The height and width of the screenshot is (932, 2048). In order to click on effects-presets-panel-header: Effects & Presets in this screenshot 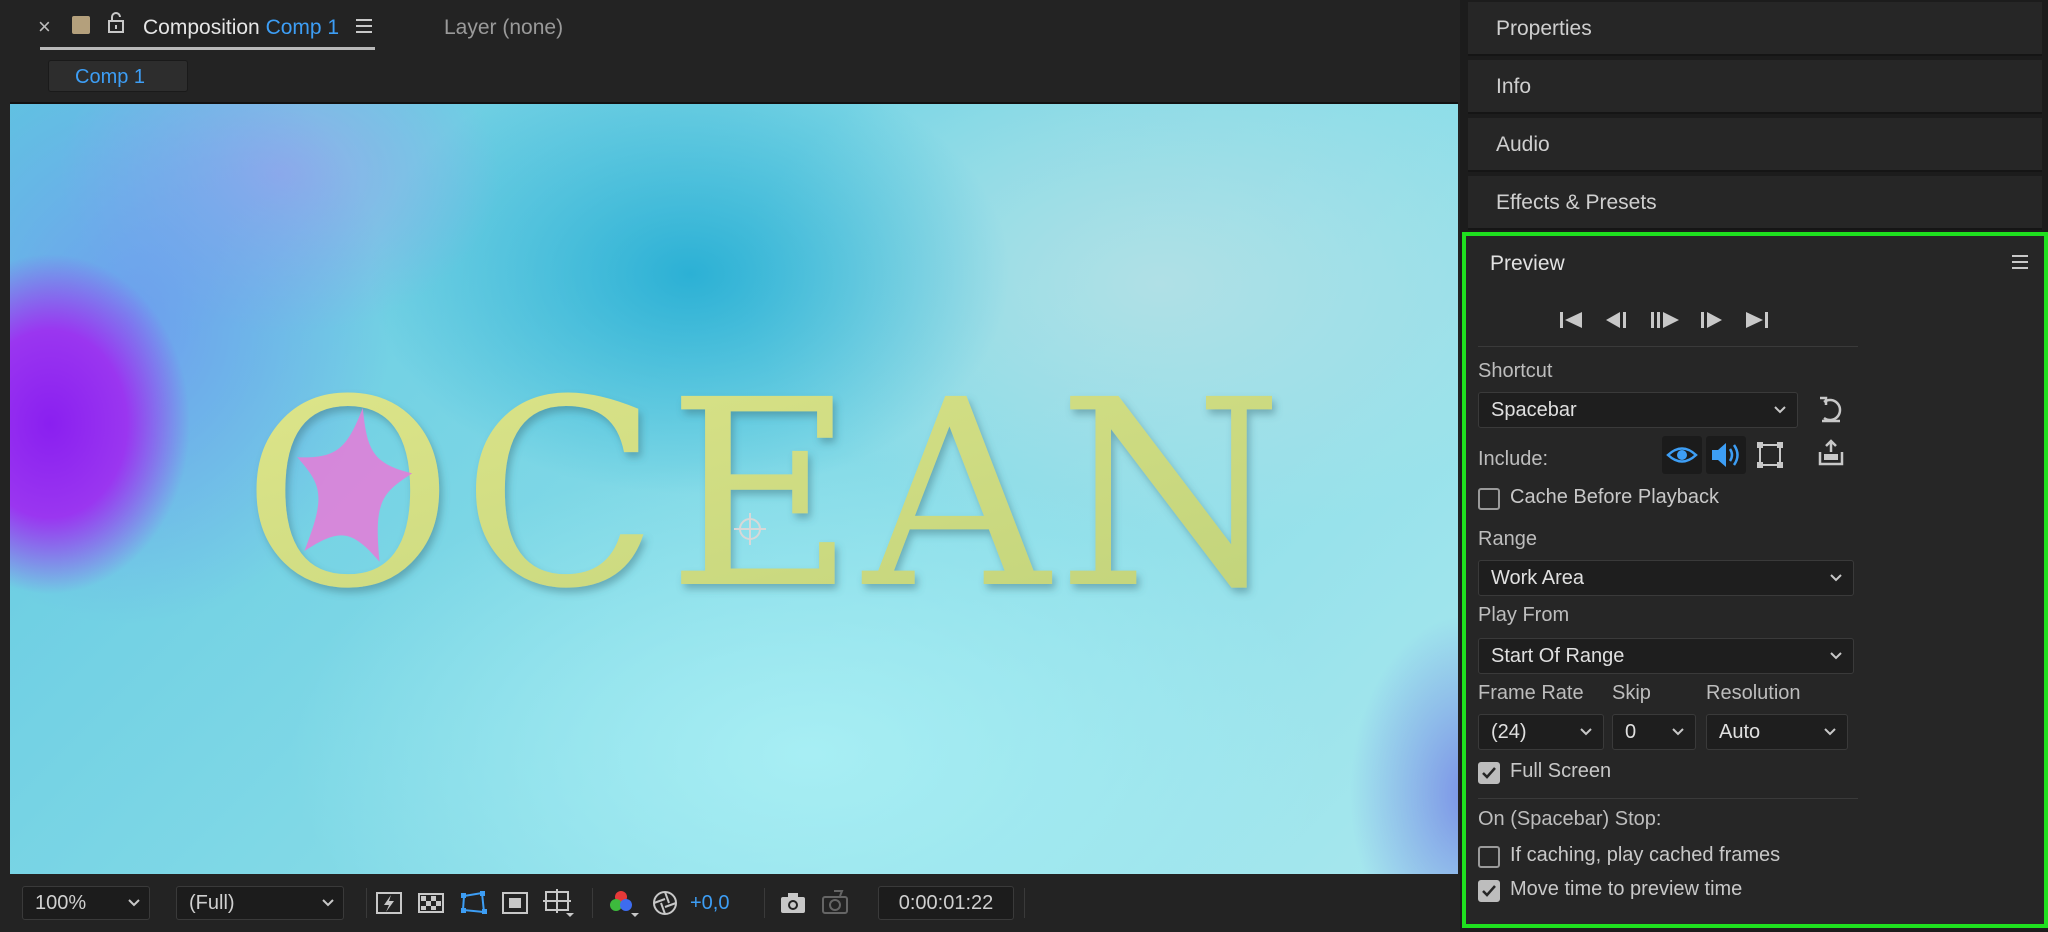, I will do `click(1755, 203)`.